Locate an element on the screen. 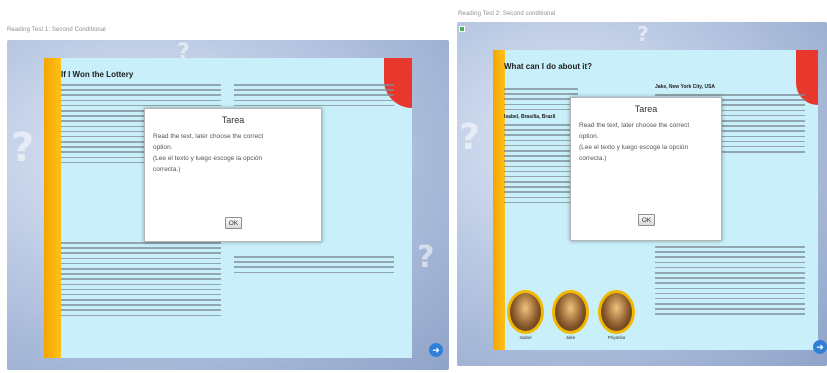 This screenshot has width=827, height=373. avatar-priyanka is located at coordinates (616, 312).